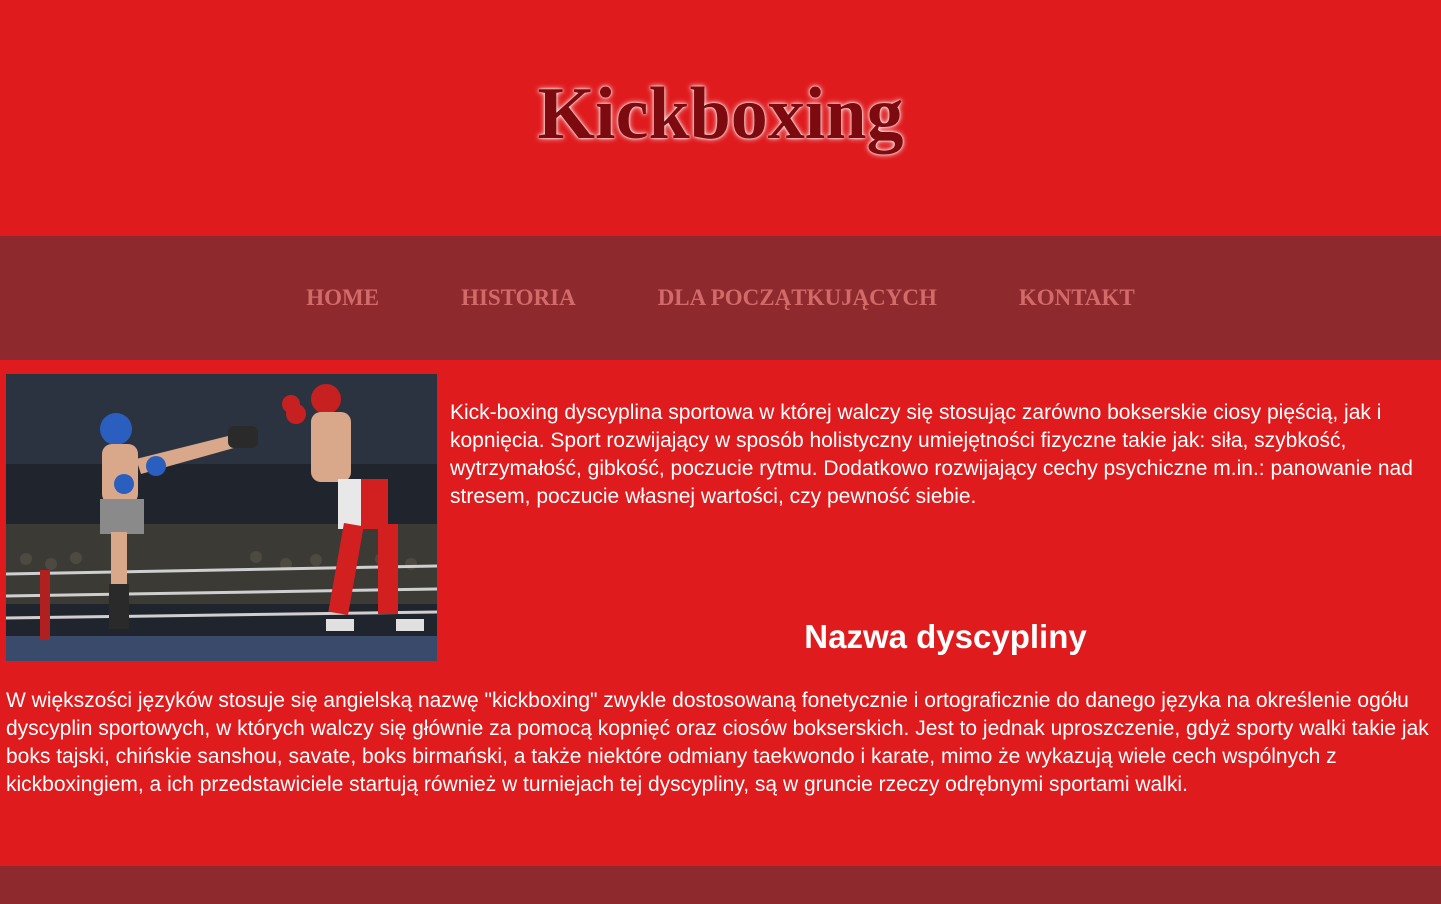  I want to click on kickboxing-photo-illustration, so click(221, 517).